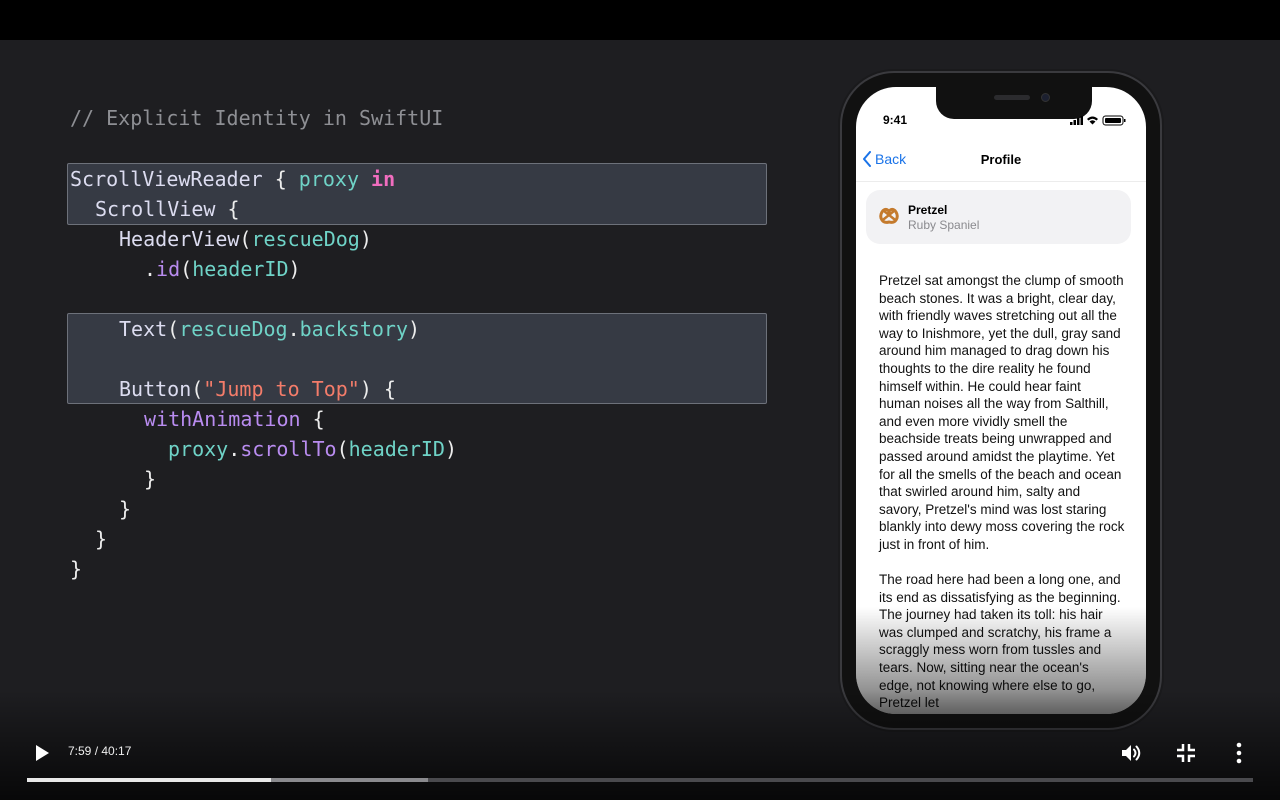  I want to click on progress-bar, so click(640, 780).